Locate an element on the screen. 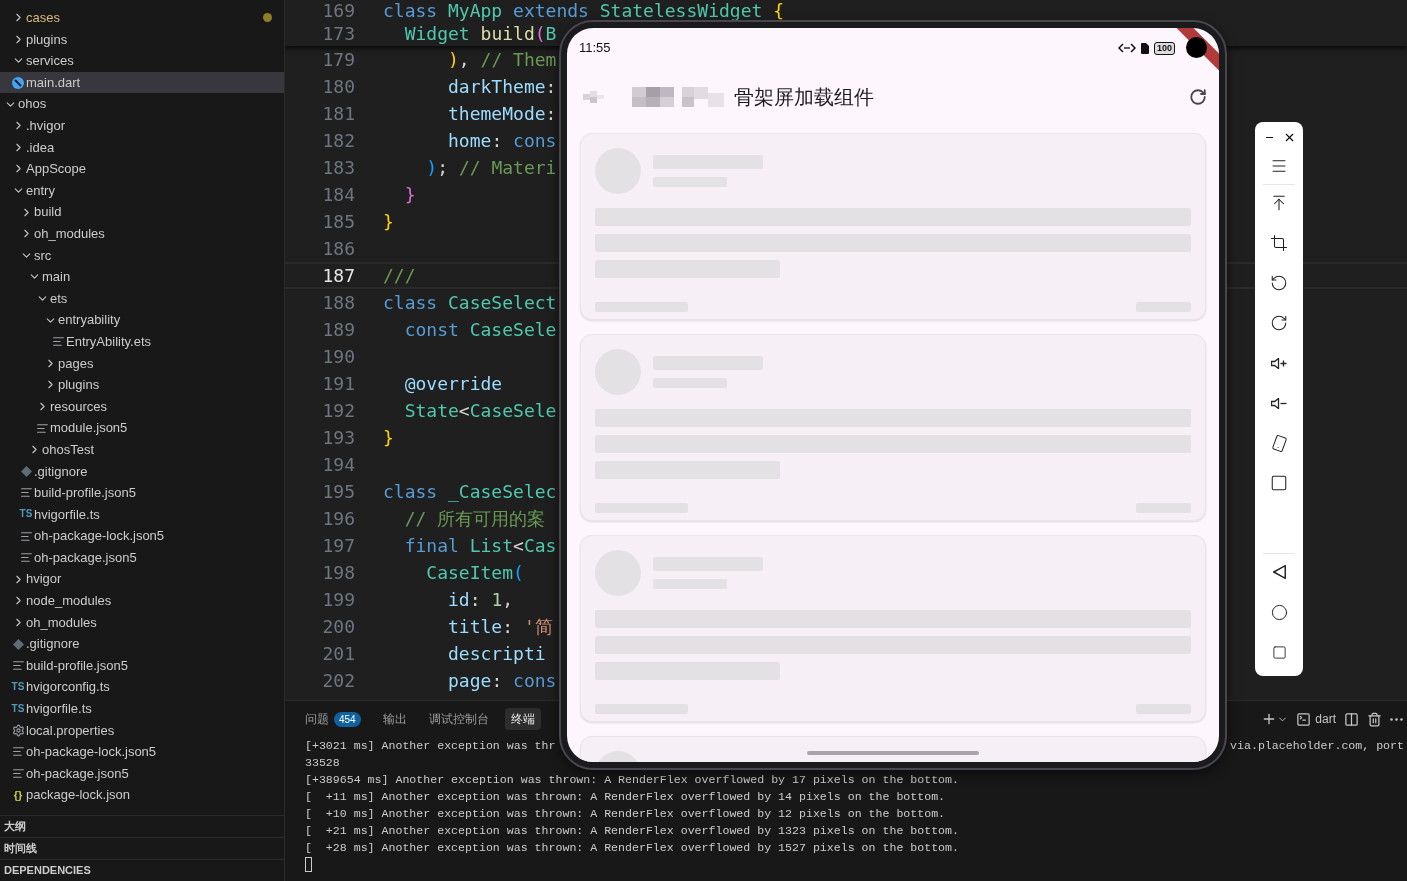 The height and width of the screenshot is (881, 1407). terminal-line: [+3021 ms] Another exception was thr is located at coordinates (430, 746).